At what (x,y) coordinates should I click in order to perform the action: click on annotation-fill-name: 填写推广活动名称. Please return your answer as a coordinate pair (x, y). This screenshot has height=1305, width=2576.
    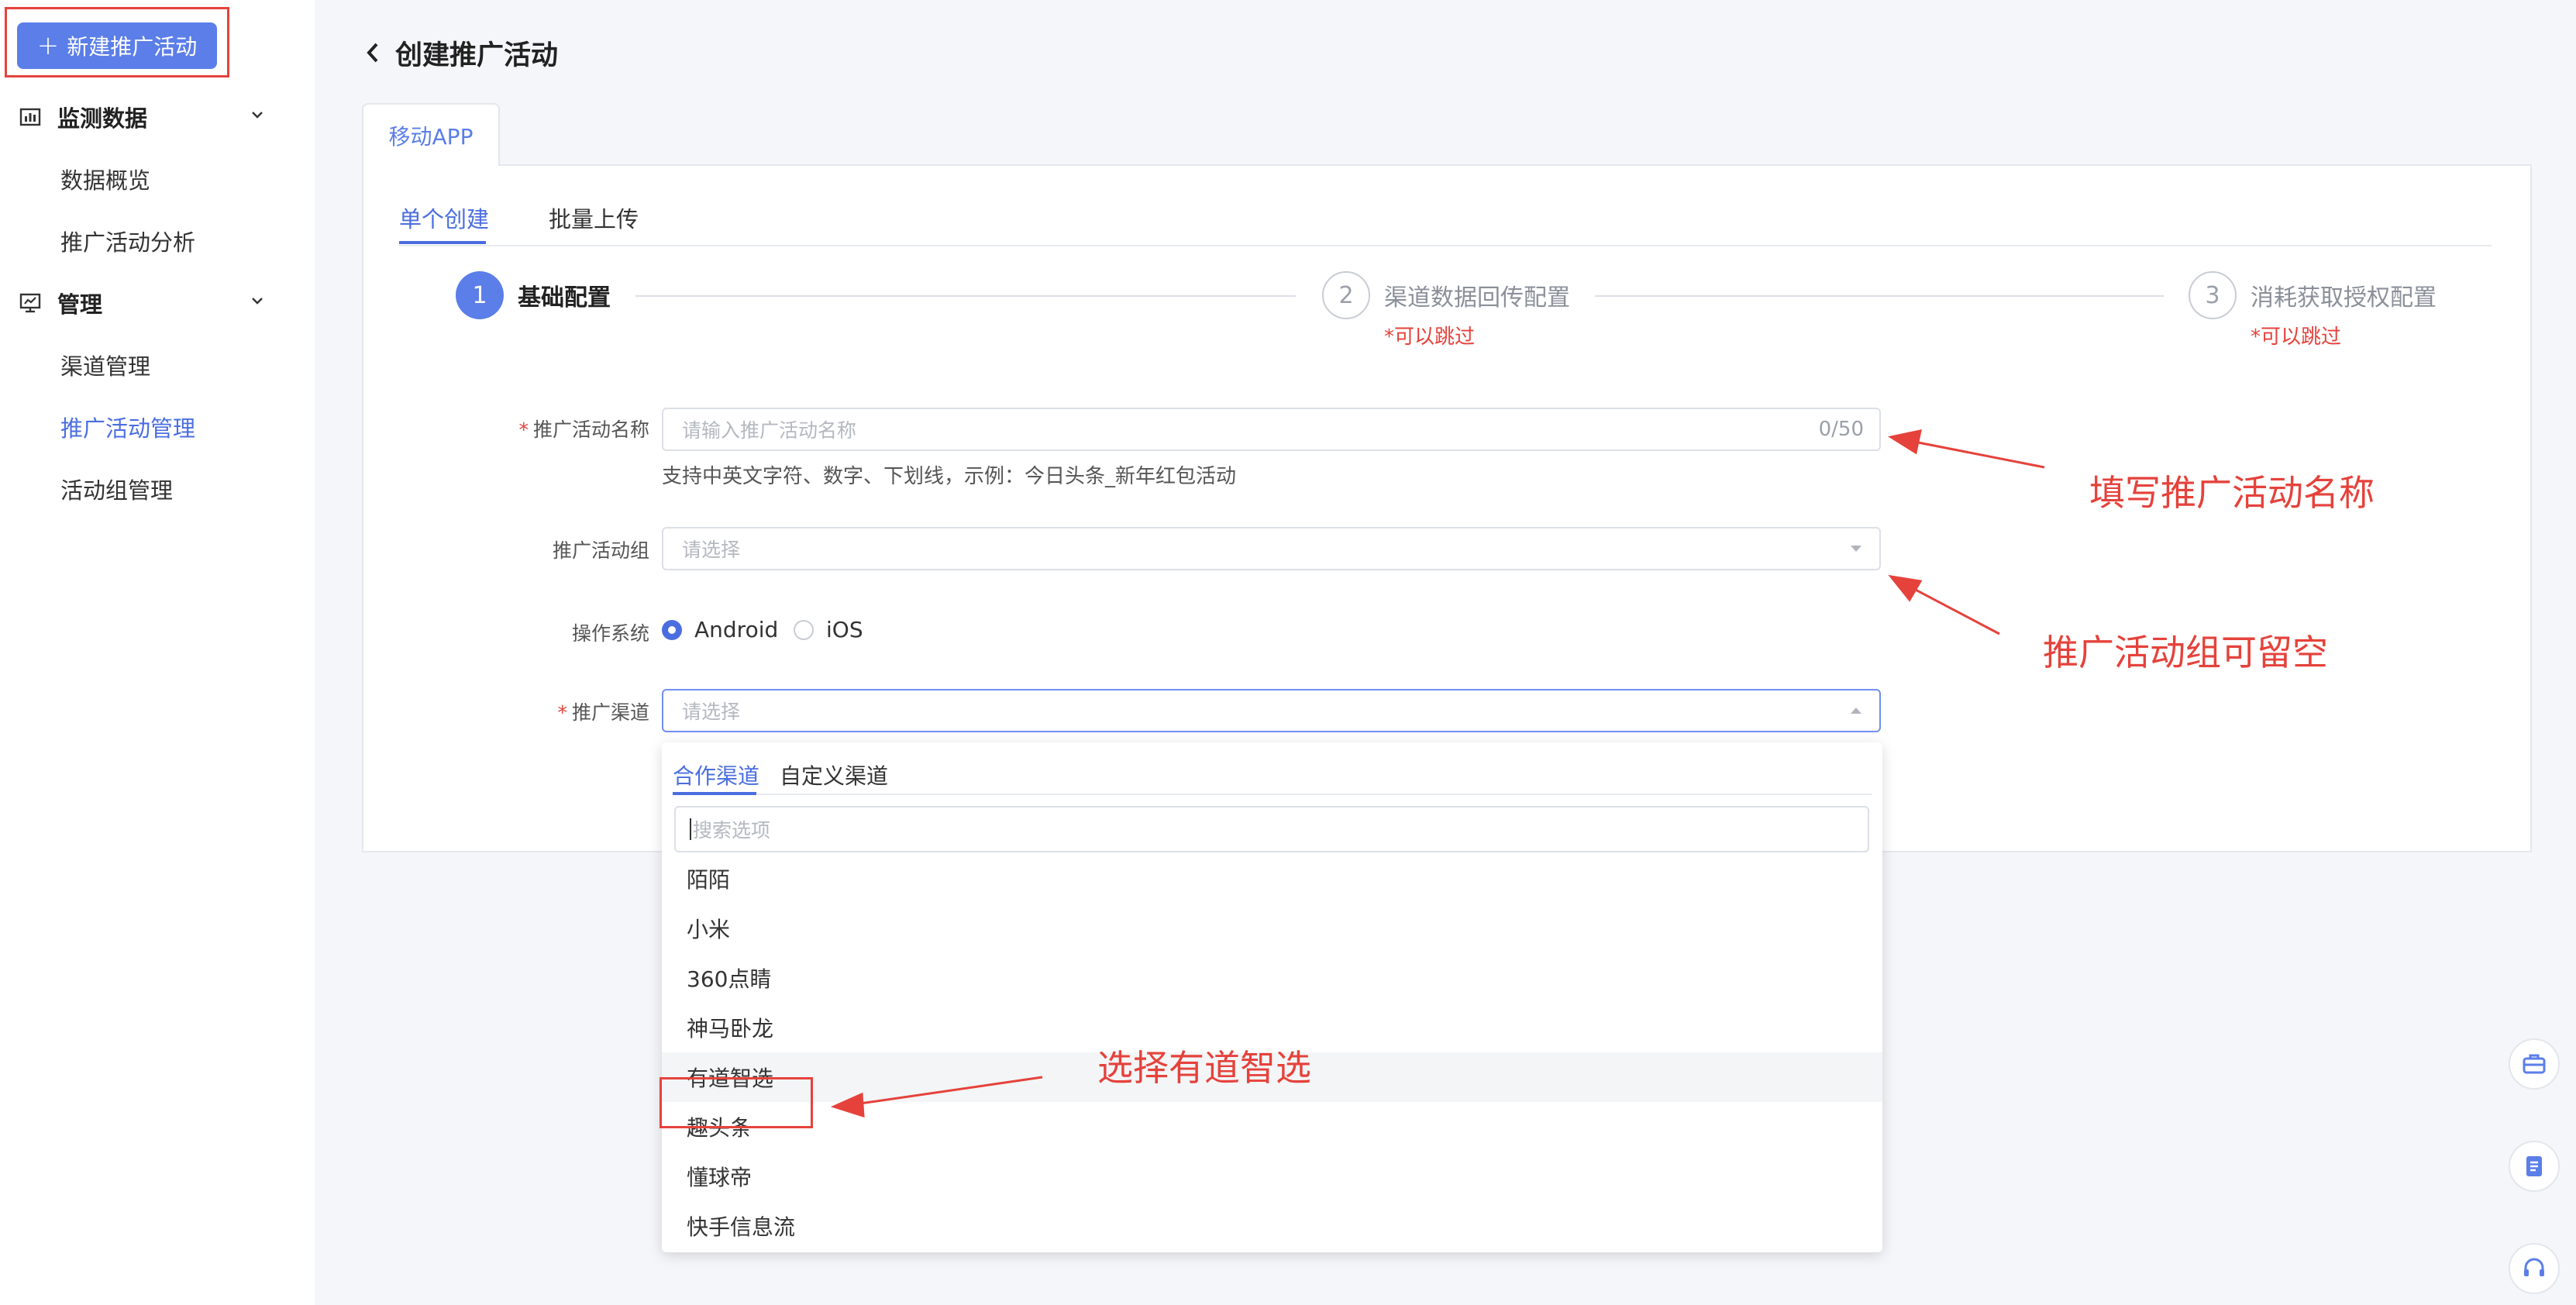
    Looking at the image, I should click on (2232, 493).